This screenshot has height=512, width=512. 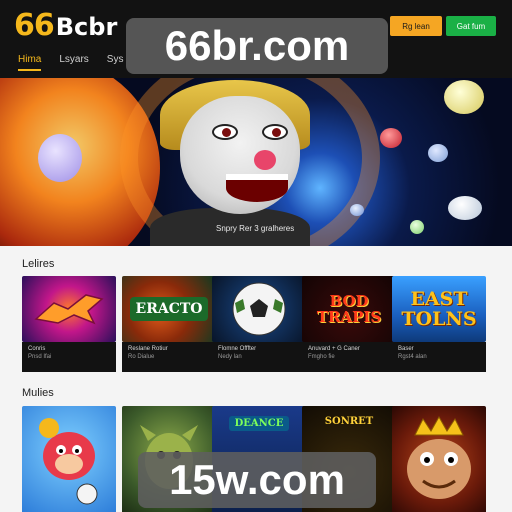 I want to click on watermark-bottom: 15w.com, so click(x=257, y=480).